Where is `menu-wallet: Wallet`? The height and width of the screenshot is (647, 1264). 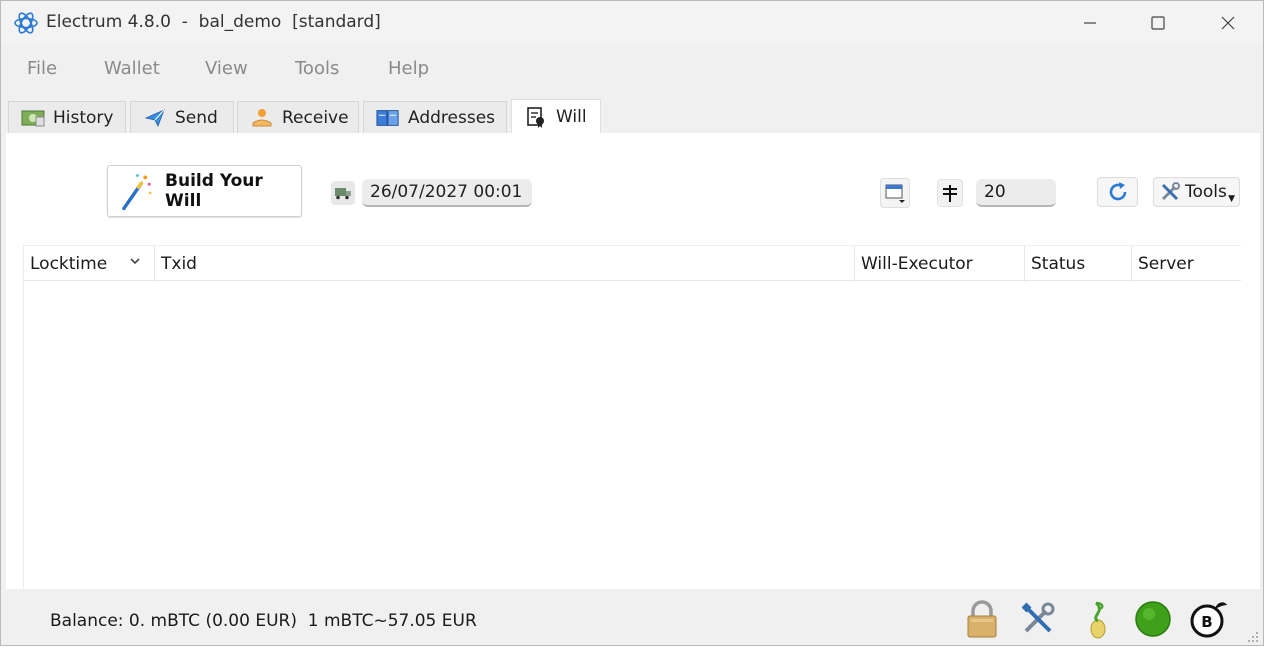 menu-wallet: Wallet is located at coordinates (132, 68).